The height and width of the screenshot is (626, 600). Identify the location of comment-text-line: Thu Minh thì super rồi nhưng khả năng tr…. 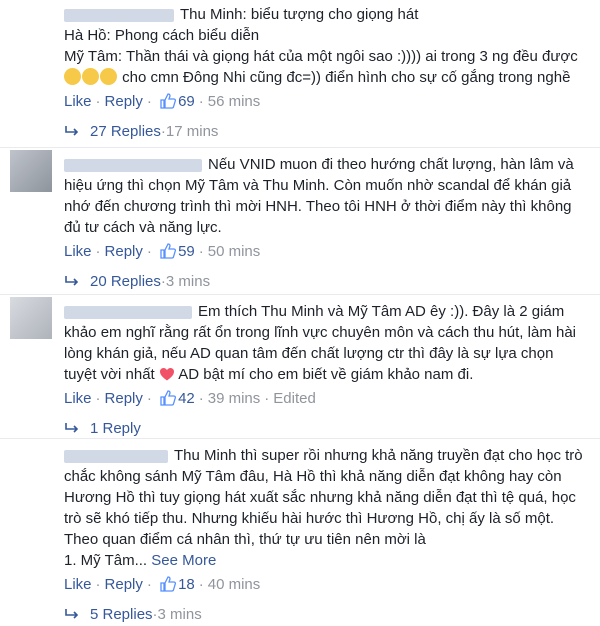
(378, 455).